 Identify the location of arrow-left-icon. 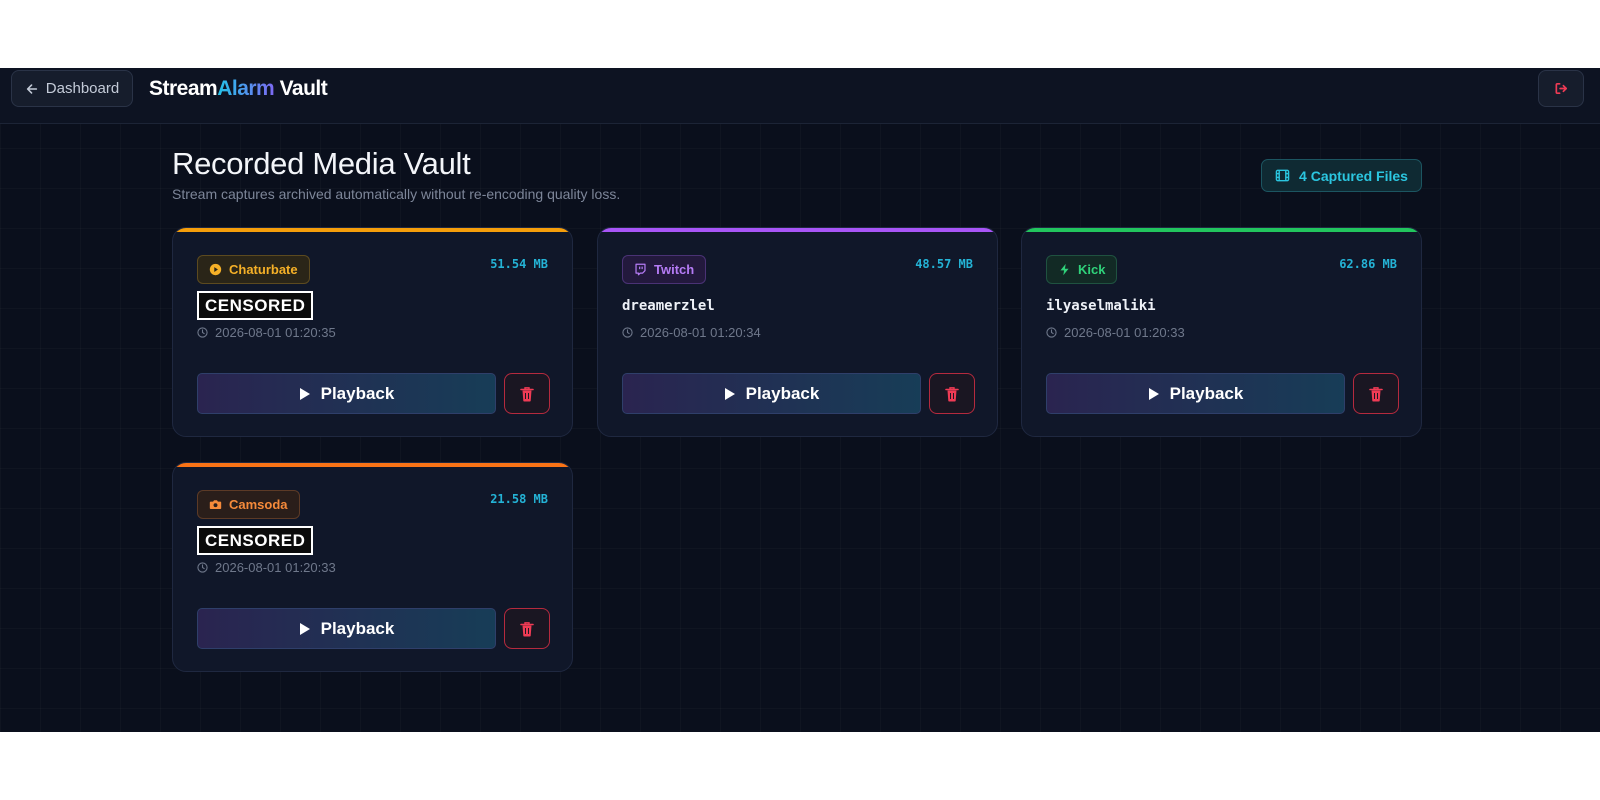
(31, 88).